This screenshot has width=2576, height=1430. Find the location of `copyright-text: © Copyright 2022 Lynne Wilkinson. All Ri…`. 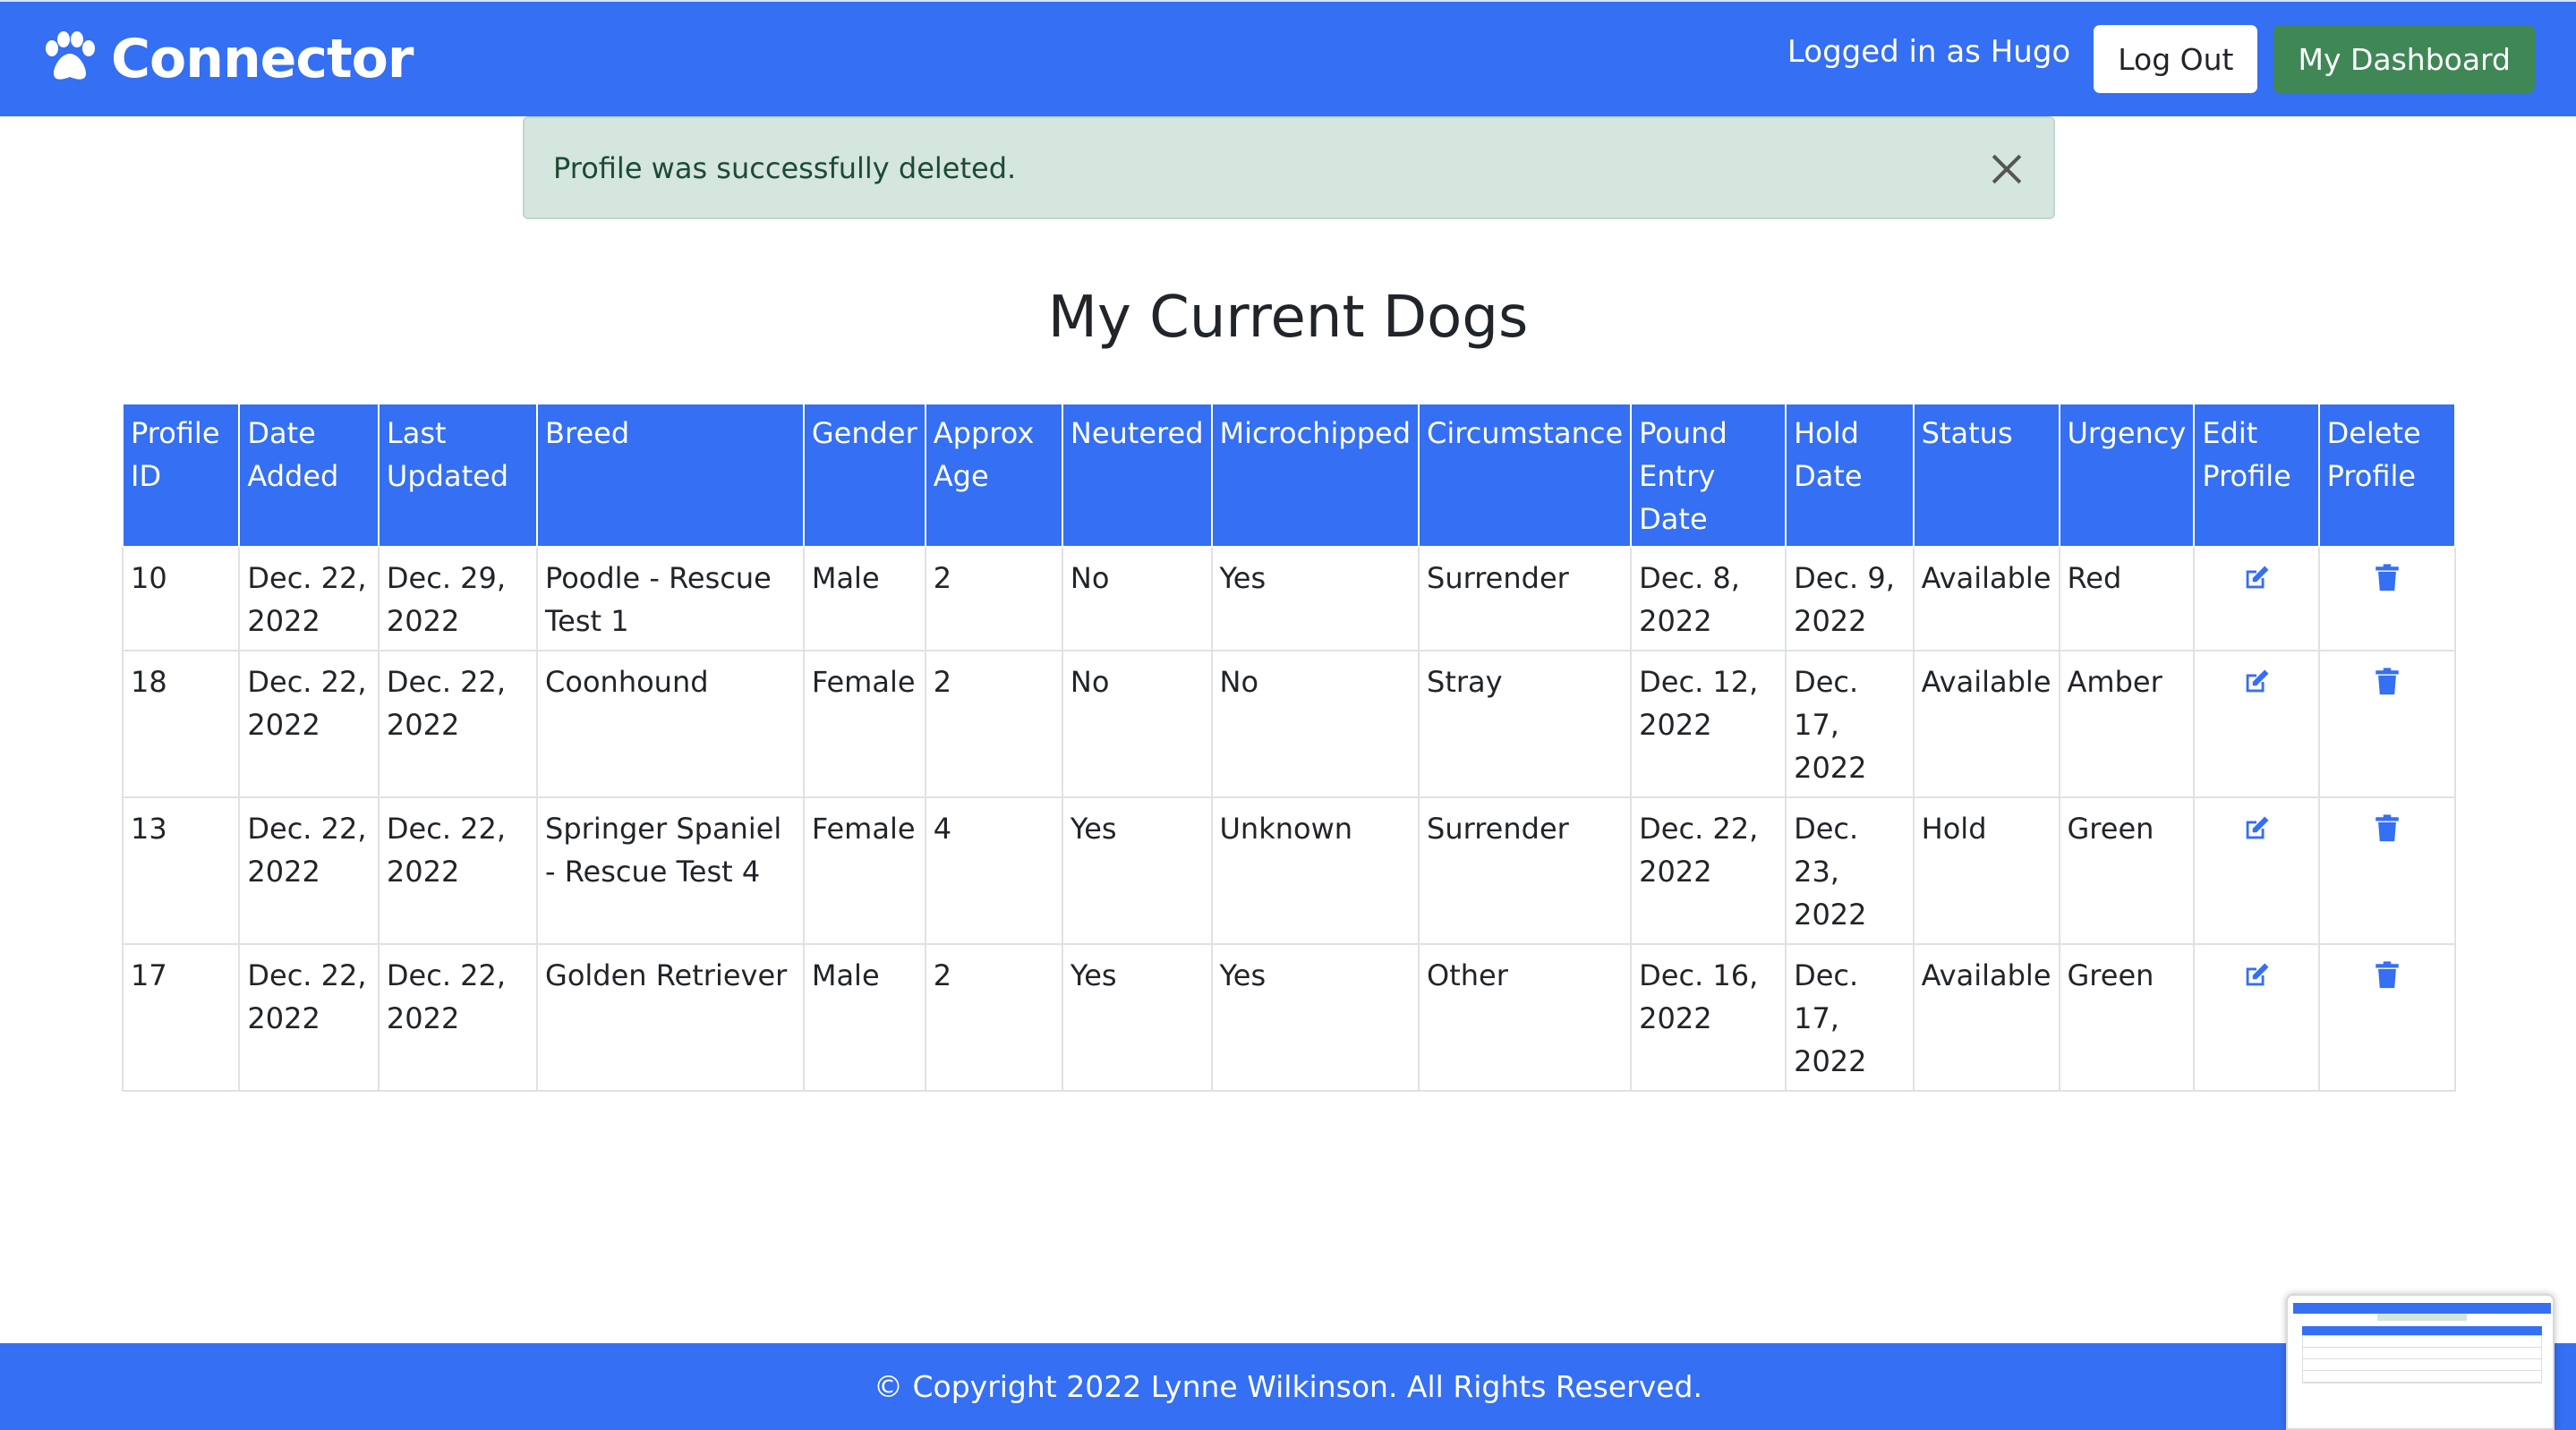

copyright-text: © Copyright 2022 Lynne Wilkinson. All Ri… is located at coordinates (1288, 1387).